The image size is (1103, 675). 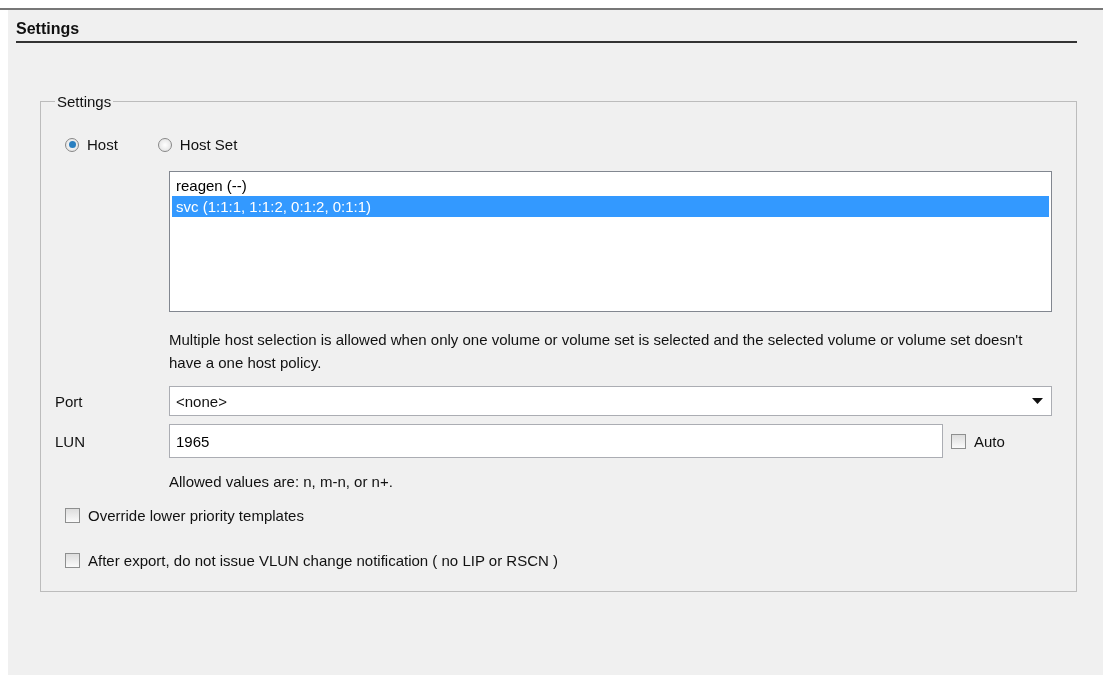 What do you see at coordinates (546, 31) in the screenshot?
I see `section-title: Settings` at bounding box center [546, 31].